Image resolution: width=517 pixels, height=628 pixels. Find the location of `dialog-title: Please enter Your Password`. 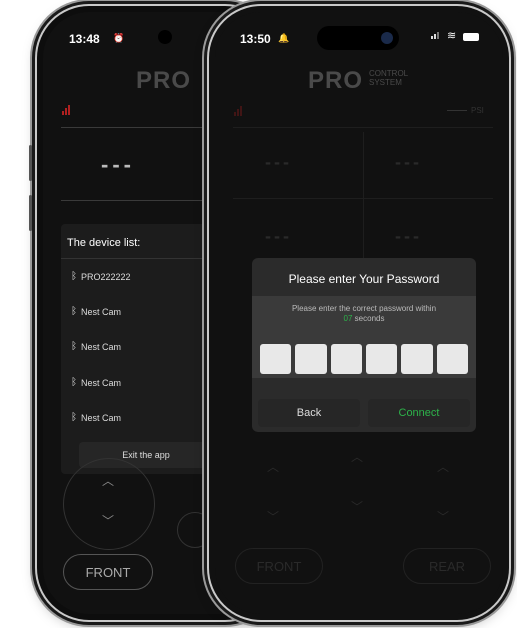

dialog-title: Please enter Your Password is located at coordinates (364, 279).